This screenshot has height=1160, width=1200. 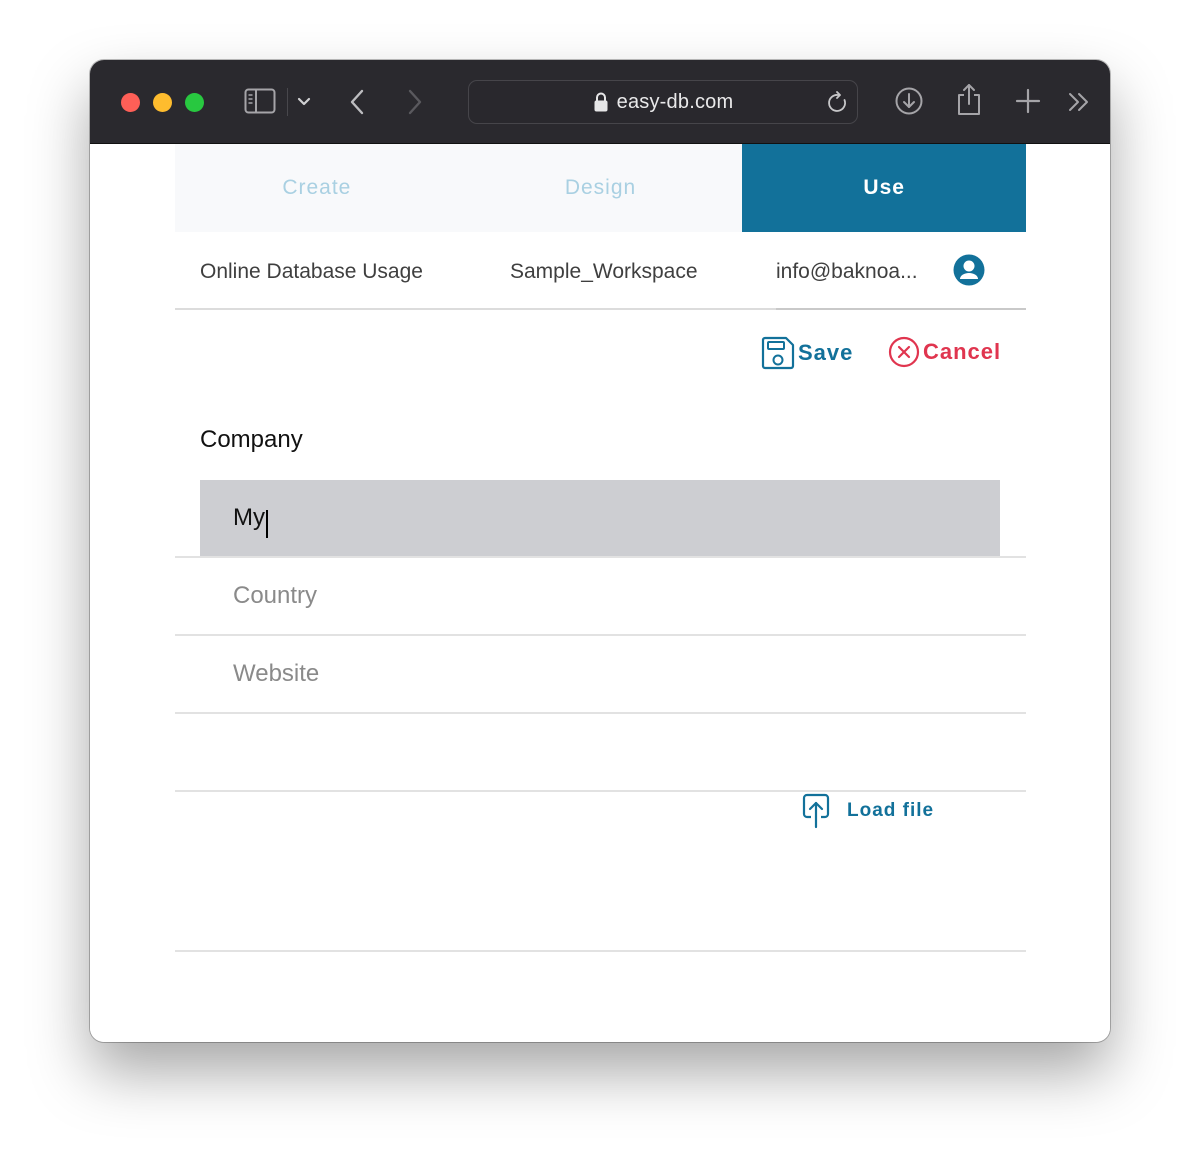 What do you see at coordinates (604, 272) in the screenshot?
I see `breadcrumb-workspace: Sample_Workspace` at bounding box center [604, 272].